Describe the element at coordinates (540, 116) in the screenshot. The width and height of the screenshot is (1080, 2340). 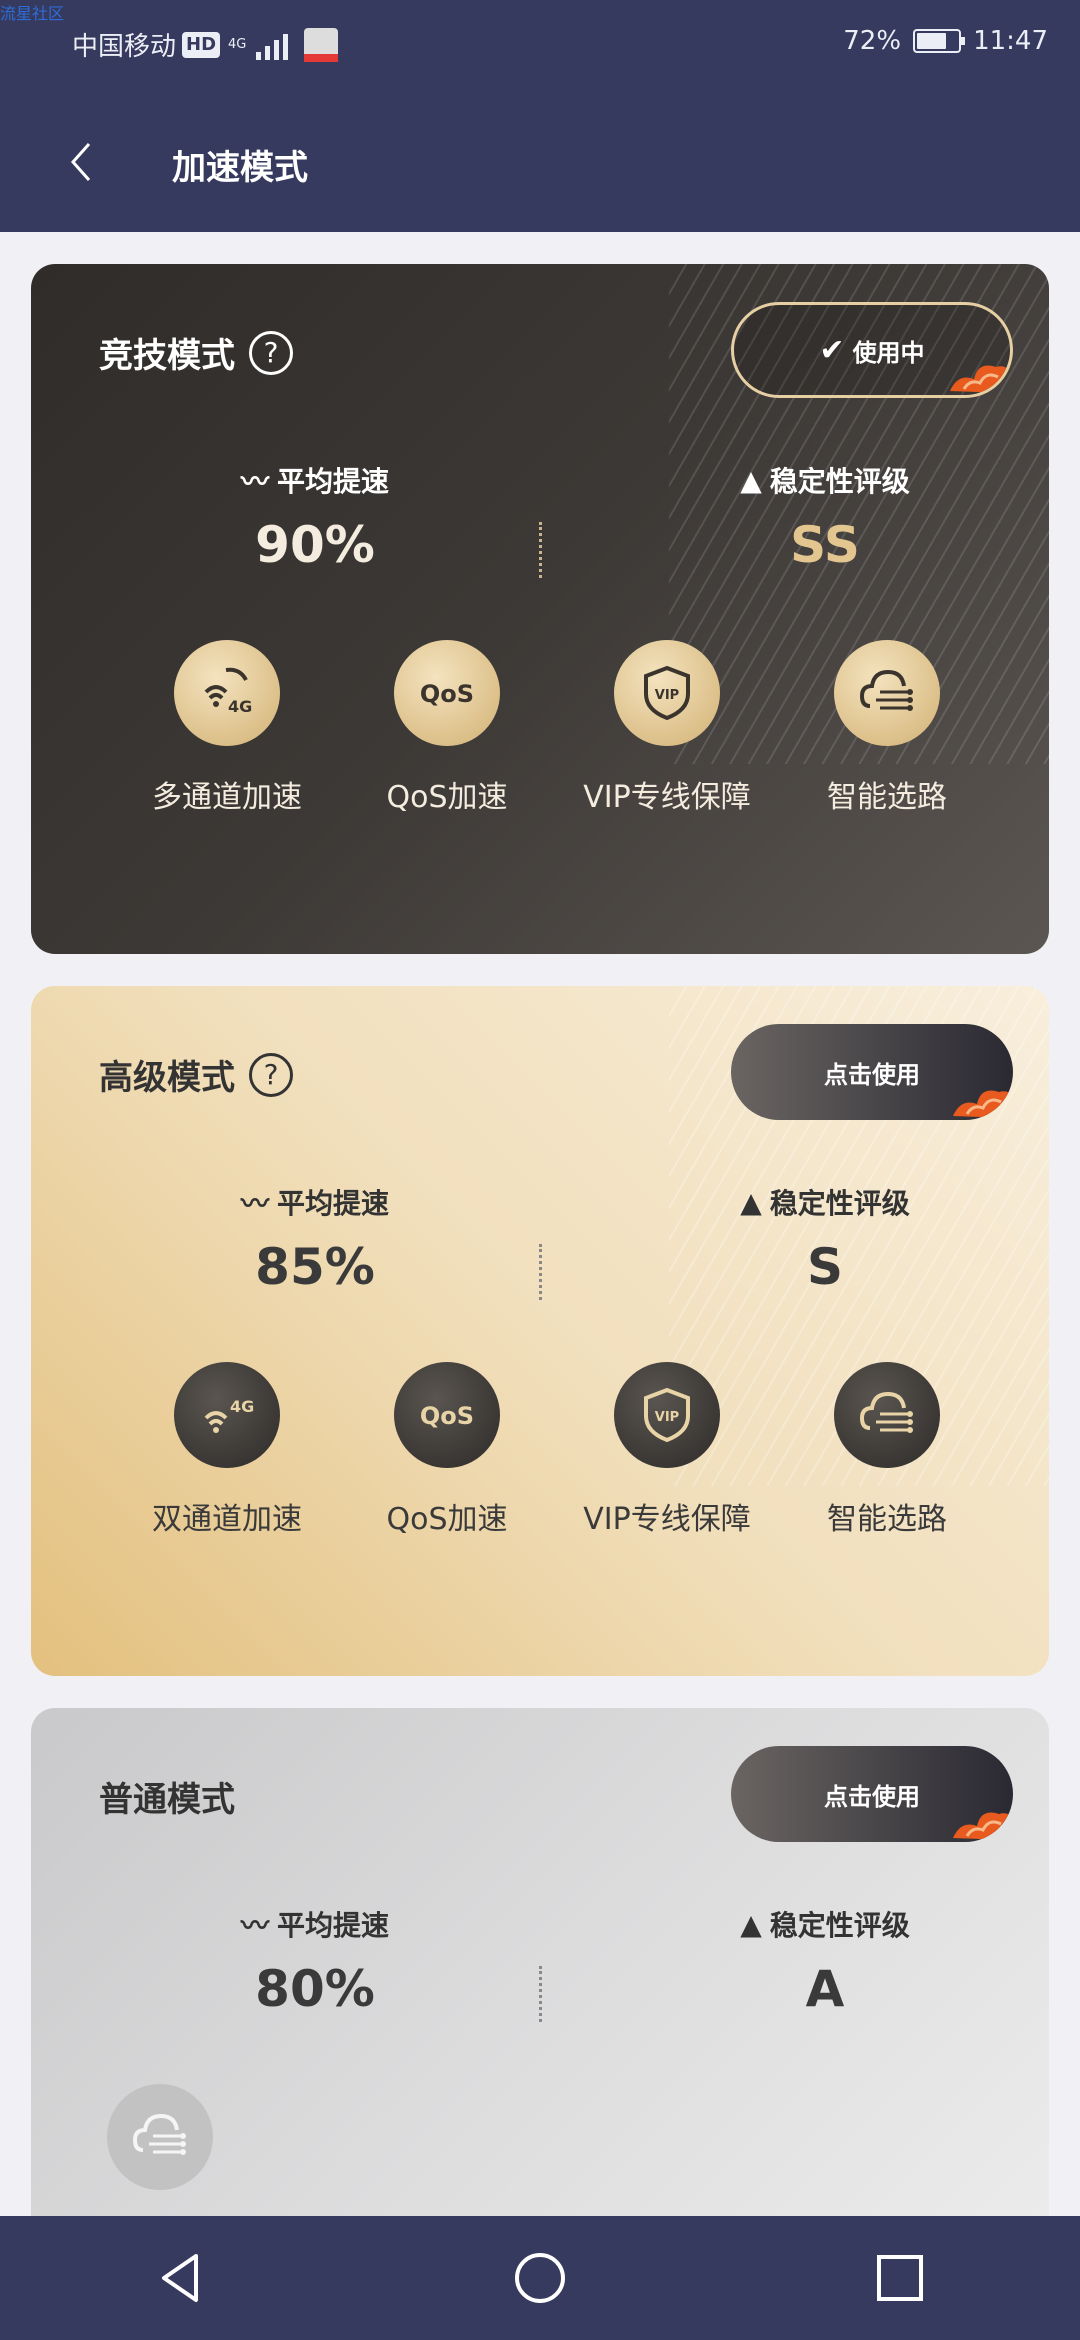
I see `top-bar: 中国移动 HD 4G 72% 11:47 加速模式` at that location.